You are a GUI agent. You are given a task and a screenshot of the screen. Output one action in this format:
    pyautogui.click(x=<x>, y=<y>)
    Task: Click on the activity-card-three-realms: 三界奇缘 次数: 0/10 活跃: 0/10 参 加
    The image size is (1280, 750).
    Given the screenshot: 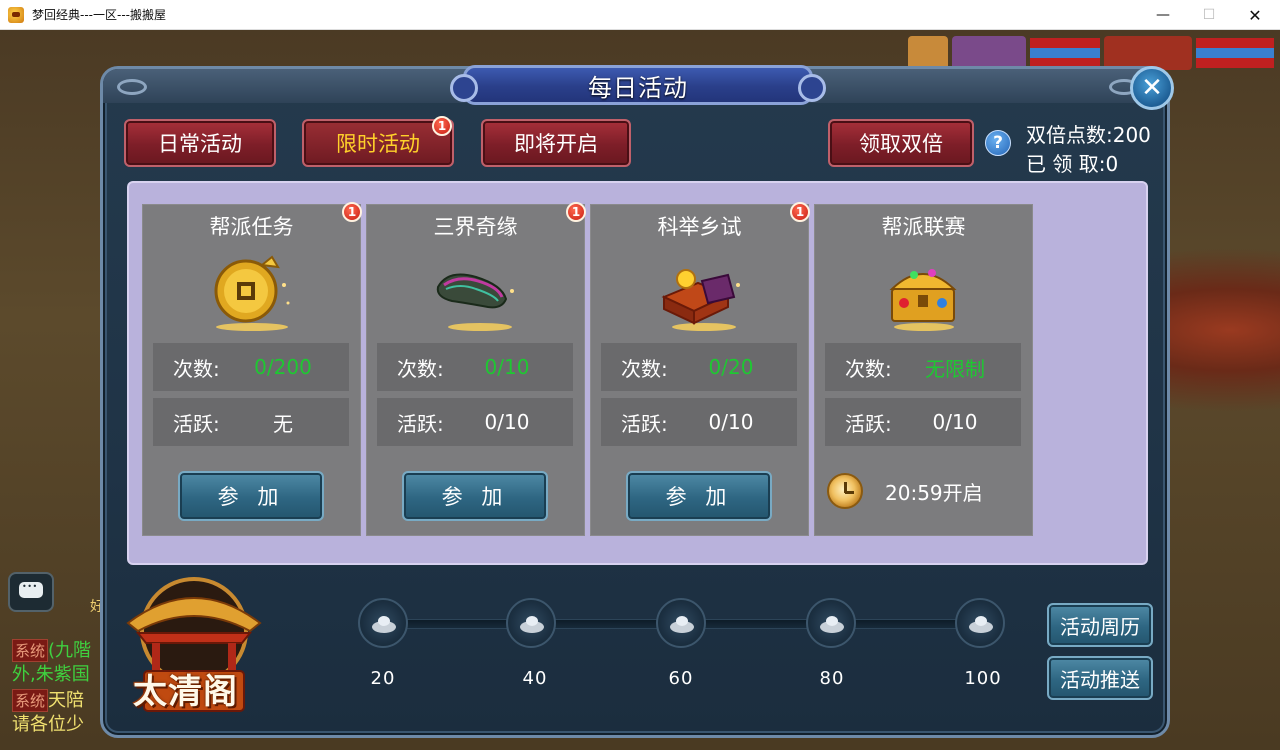 What is the action you would take?
    pyautogui.click(x=475, y=370)
    